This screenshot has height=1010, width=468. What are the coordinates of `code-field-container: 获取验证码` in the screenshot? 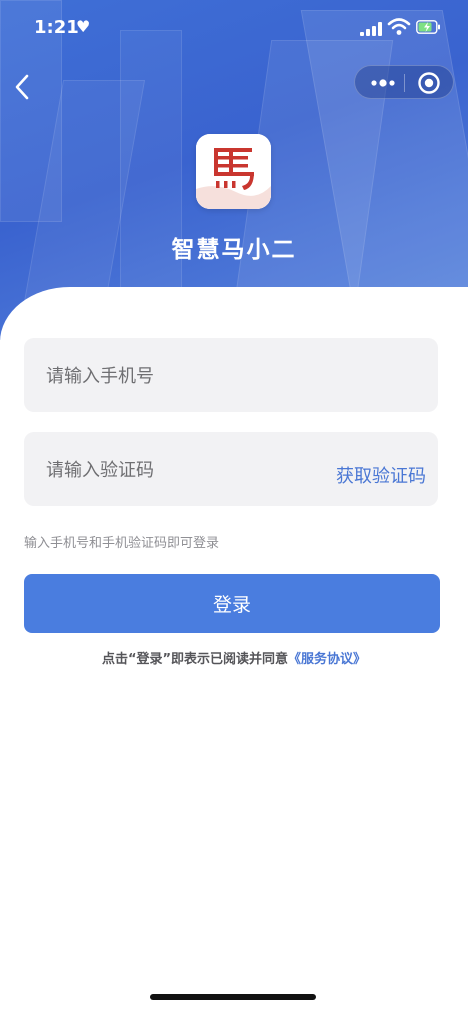 It's located at (231, 470).